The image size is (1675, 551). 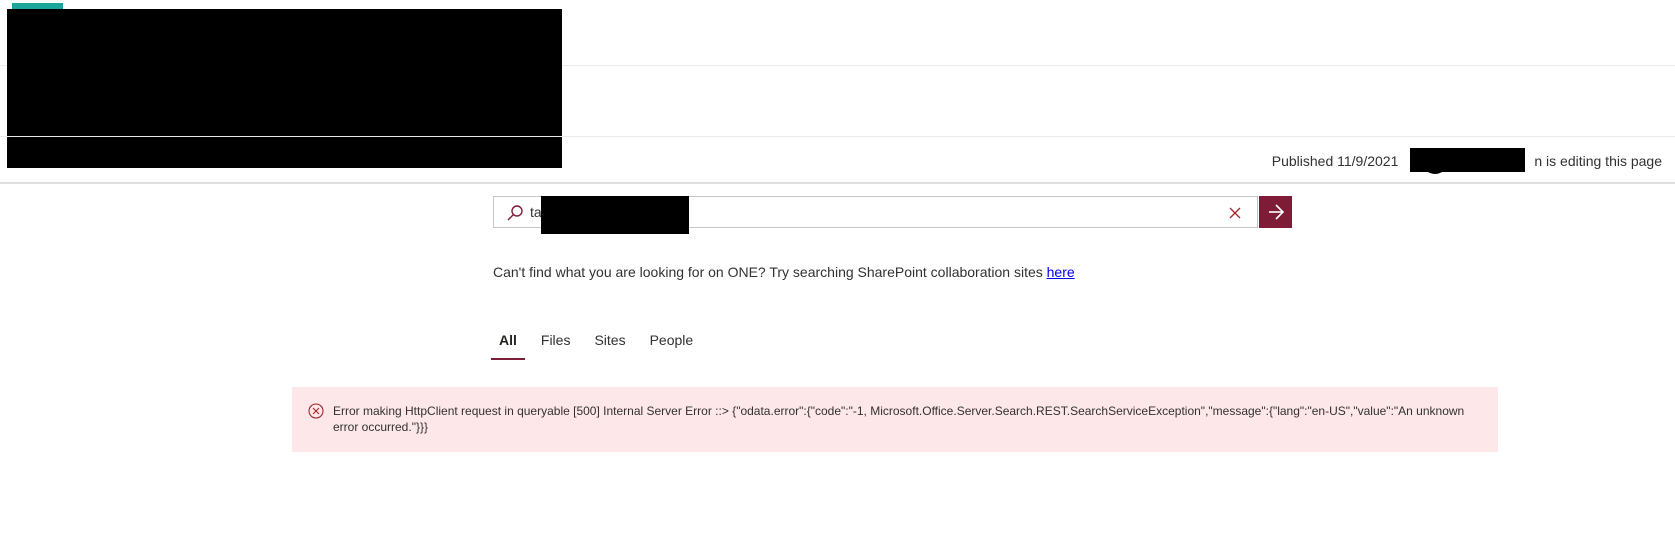 I want to click on search-submit-button, so click(x=1275, y=212).